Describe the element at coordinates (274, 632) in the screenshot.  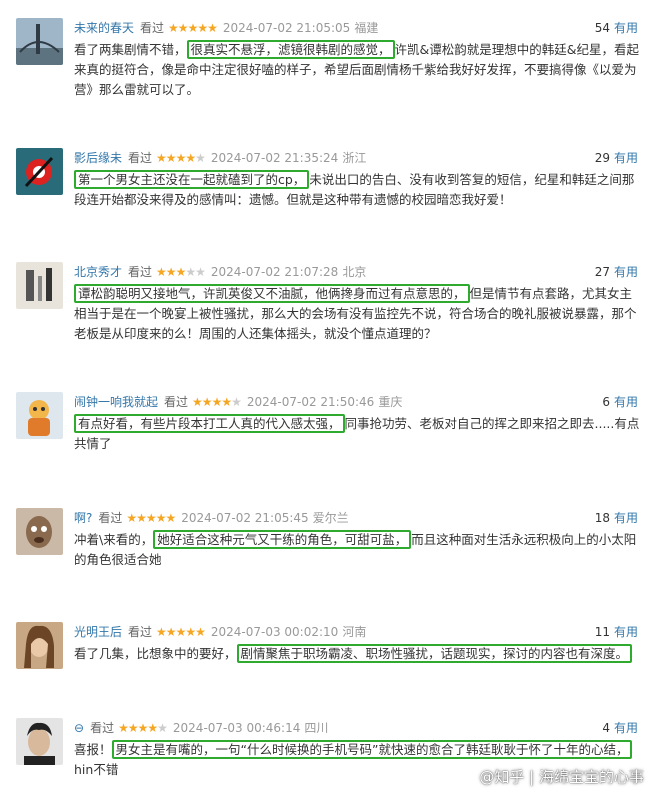
I see `review-date: 2024-07-03 00:02:10` at that location.